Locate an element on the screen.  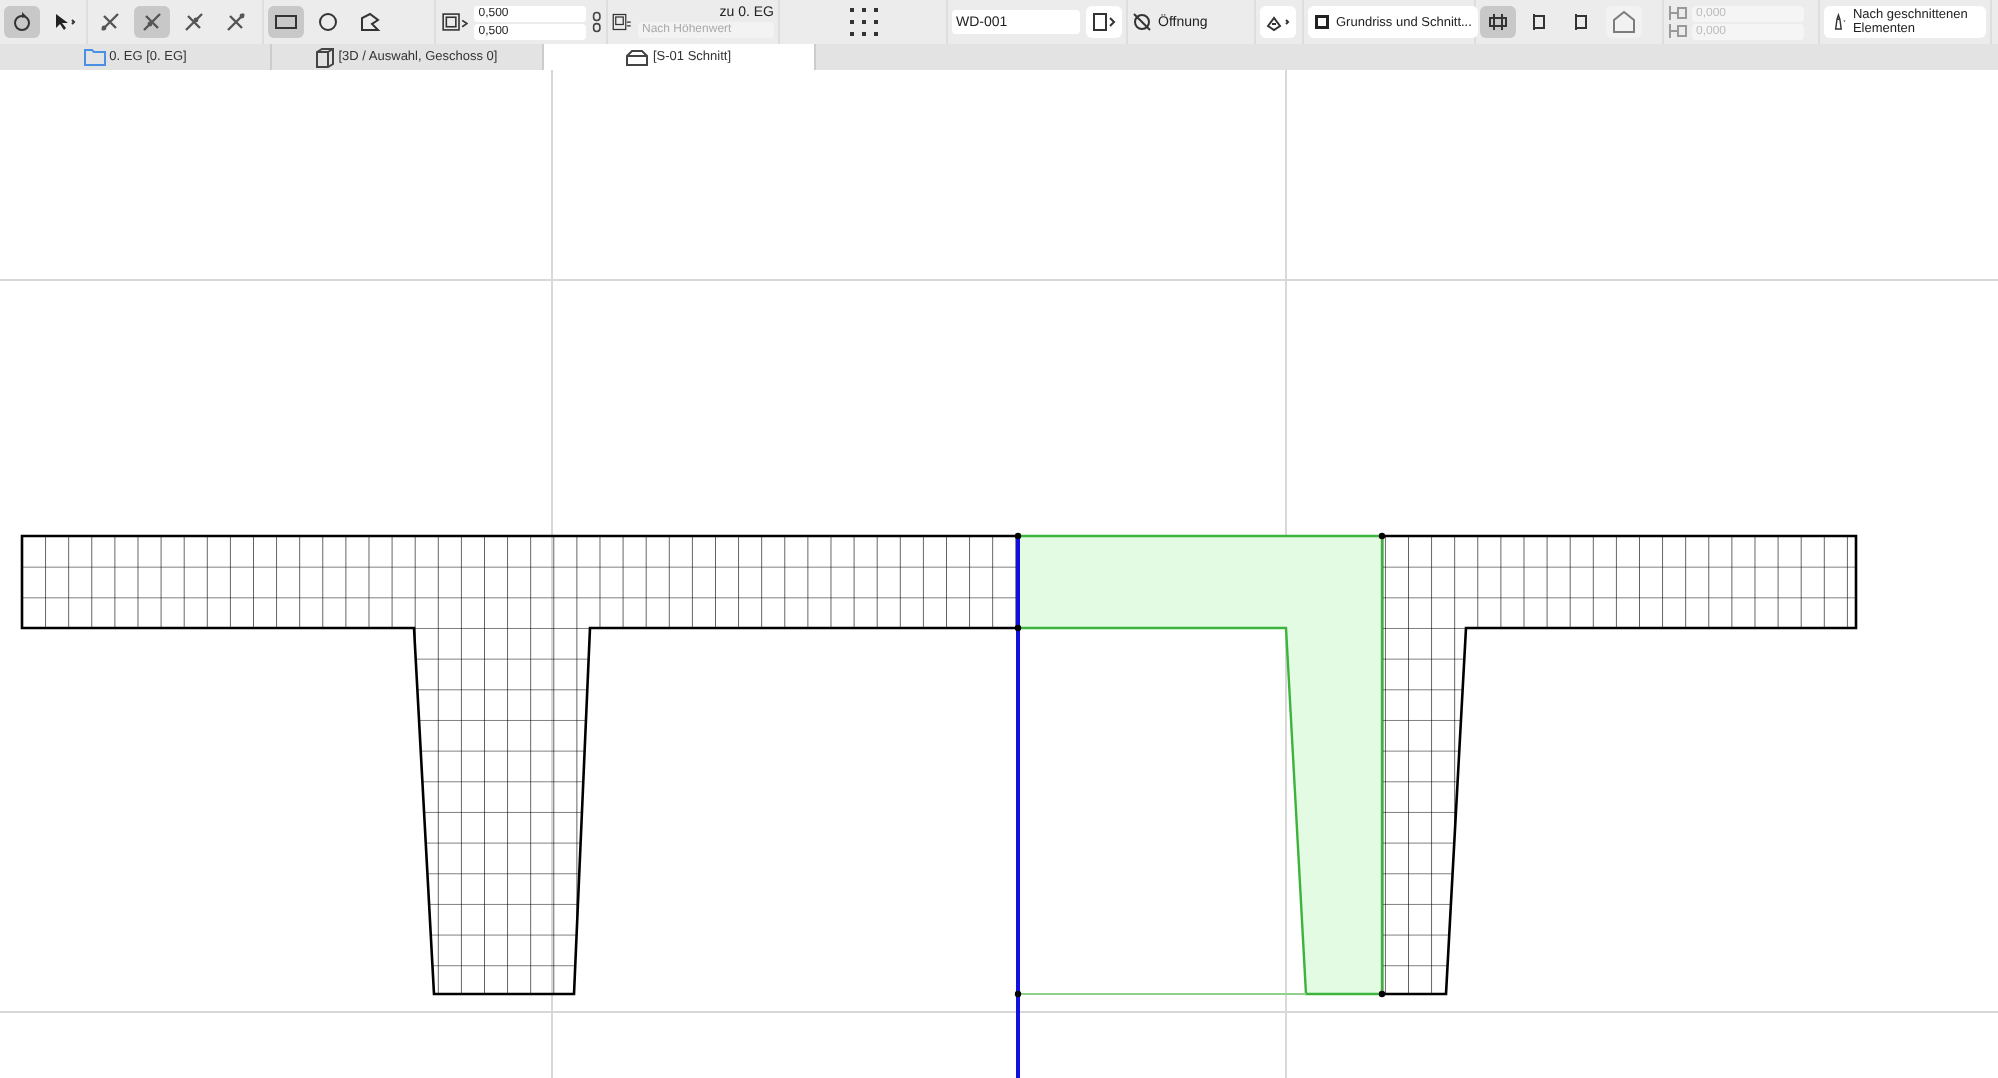
cloud-dropdown-button is located at coordinates (1278, 22).